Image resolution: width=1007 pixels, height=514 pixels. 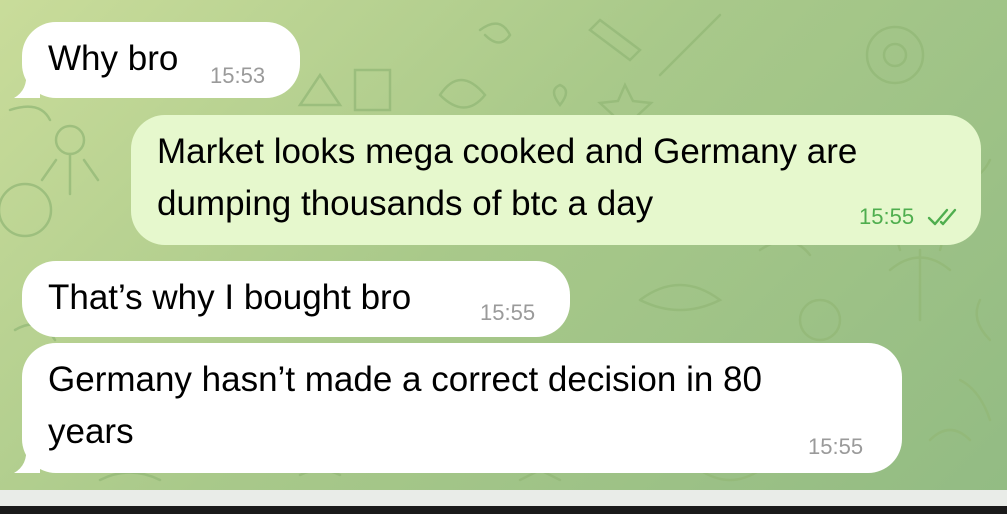 I want to click on message-bubble-incoming: That’s why I bought bro 15:55, so click(x=296, y=299).